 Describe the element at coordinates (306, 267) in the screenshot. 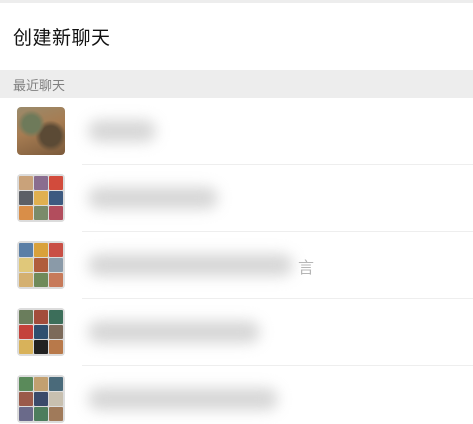

I see `chat-name-visible-fragment: 言` at that location.